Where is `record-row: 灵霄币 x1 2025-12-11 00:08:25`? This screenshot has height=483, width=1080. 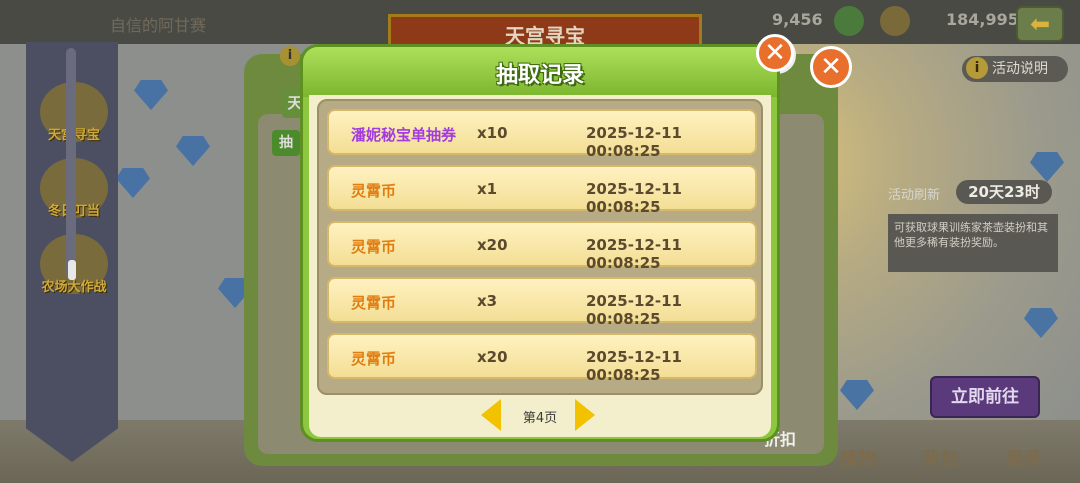 record-row: 灵霄币 x1 2025-12-11 00:08:25 is located at coordinates (542, 190).